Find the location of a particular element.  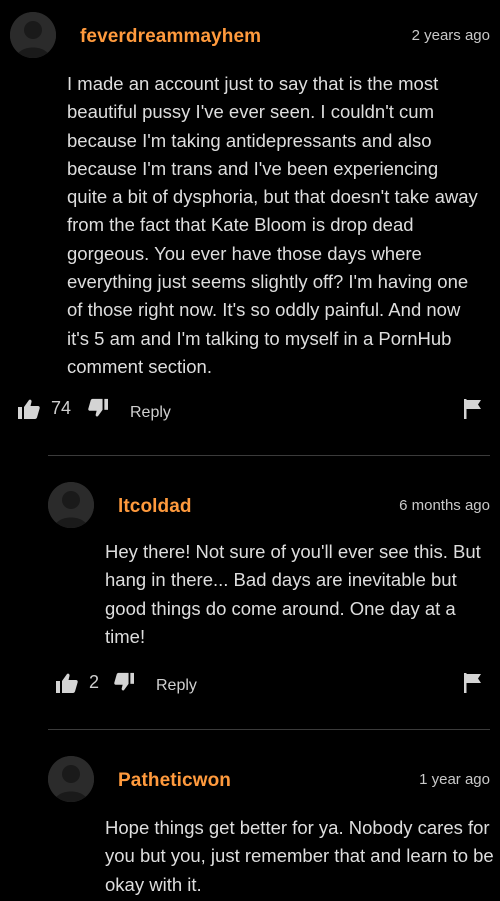

comment-actions: 2 Reply is located at coordinates (250, 687).